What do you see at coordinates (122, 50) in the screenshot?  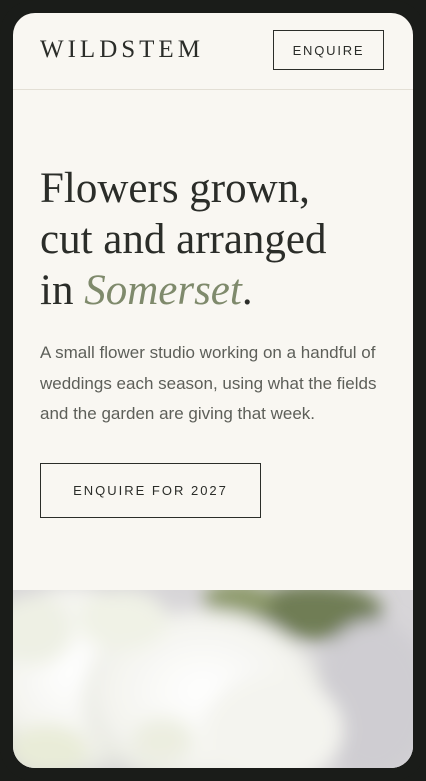 I see `brand-logo: WILDSTEM` at bounding box center [122, 50].